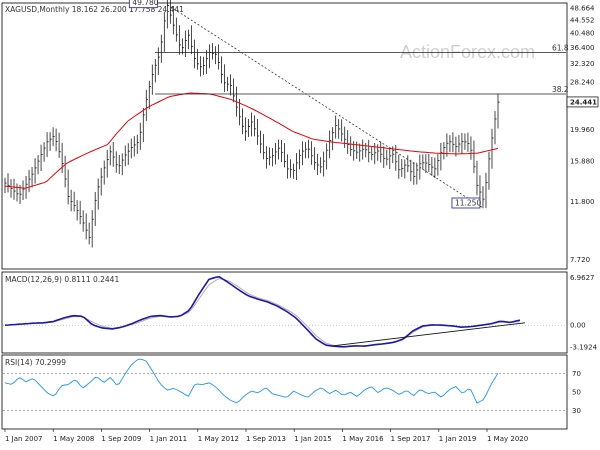 Image resolution: width=600 pixels, height=450 pixels. I want to click on x-tick-label: 1 Jan 2015, so click(313, 439).